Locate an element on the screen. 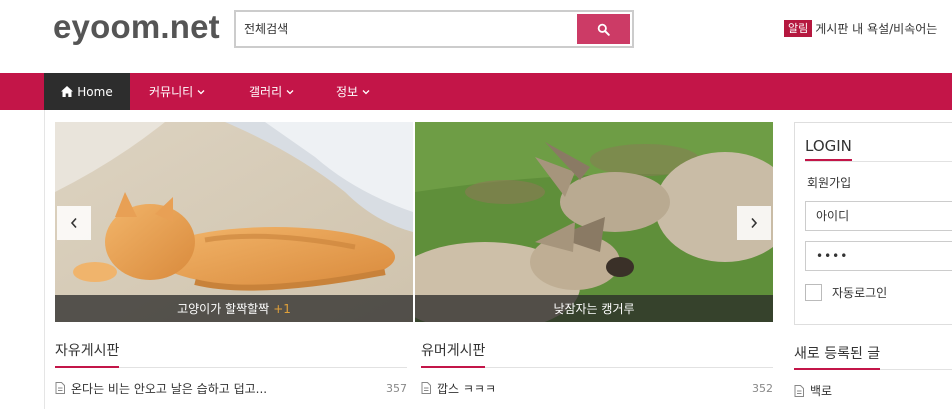 Image resolution: width=952 pixels, height=409 pixels. auto-login-checkbox is located at coordinates (813, 292).